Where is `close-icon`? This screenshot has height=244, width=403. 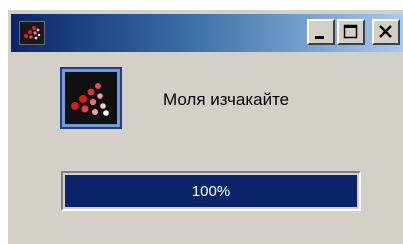
close-icon is located at coordinates (385, 31).